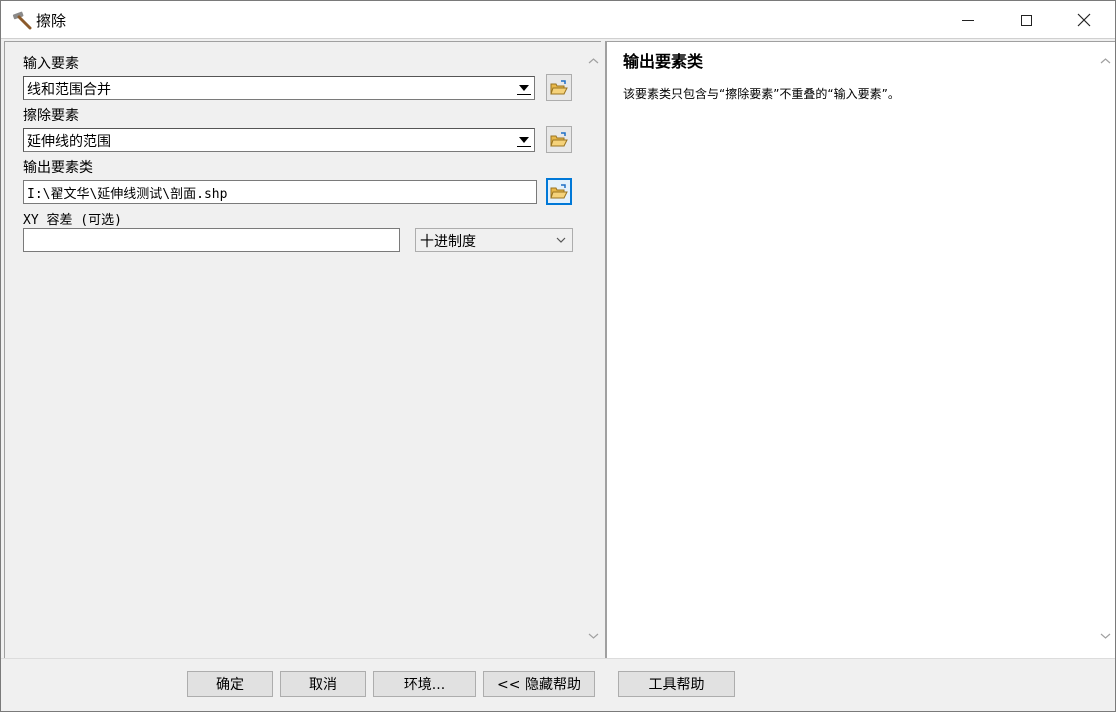 This screenshot has width=1116, height=712. Describe the element at coordinates (593, 350) in the screenshot. I see `parameters-scrollbar` at that location.